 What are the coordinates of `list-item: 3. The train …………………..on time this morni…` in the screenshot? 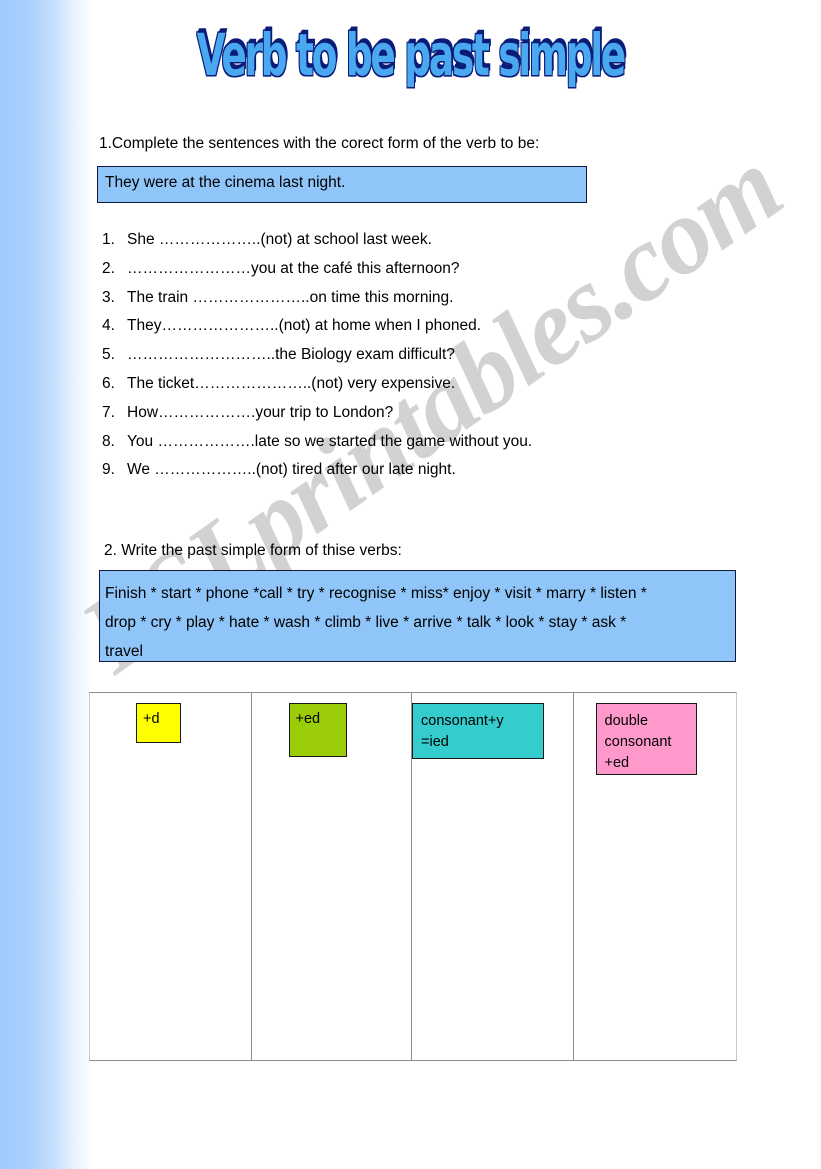 It's located at (382, 303).